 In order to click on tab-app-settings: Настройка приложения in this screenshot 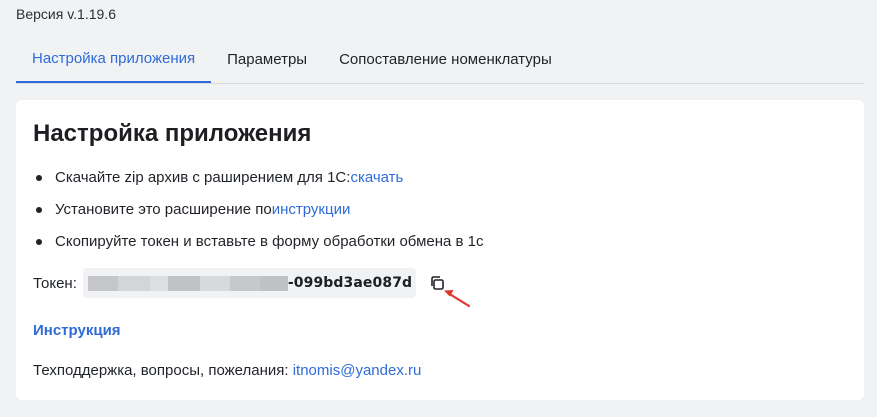, I will do `click(114, 59)`.